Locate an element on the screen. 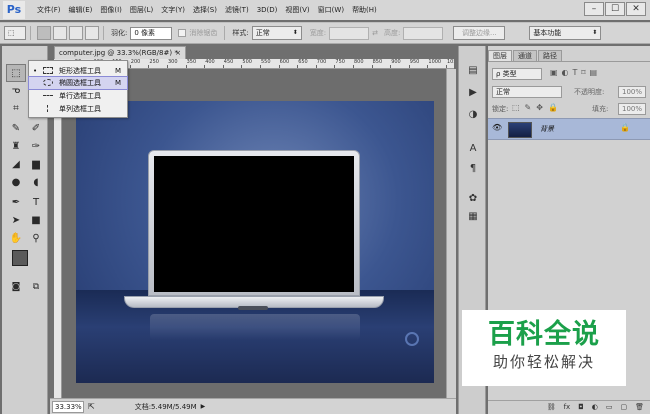 The height and width of the screenshot is (414, 650). flyout-item-row-marquee: 单行选框工具 is located at coordinates (78, 96).